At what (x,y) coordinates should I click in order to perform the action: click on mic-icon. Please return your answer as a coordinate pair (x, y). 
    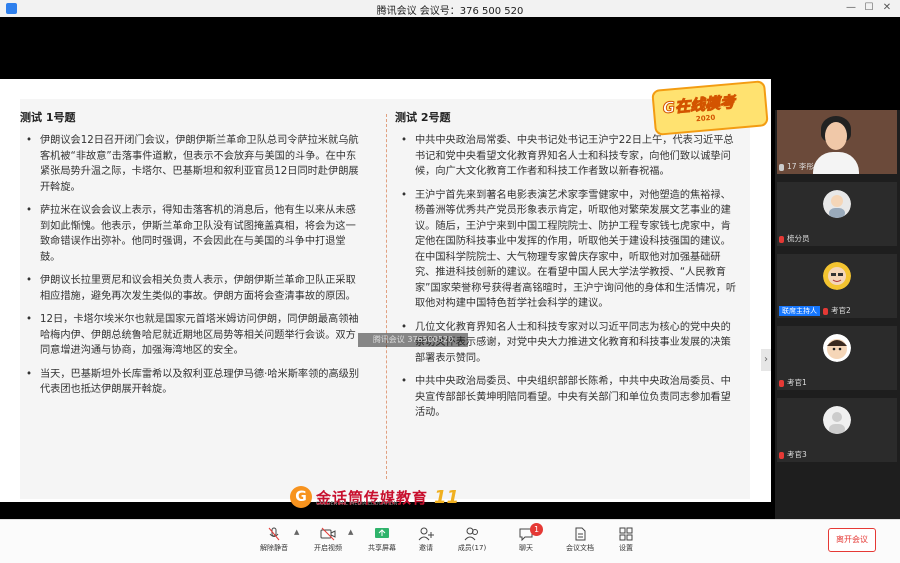
    Looking at the image, I should click on (781, 167).